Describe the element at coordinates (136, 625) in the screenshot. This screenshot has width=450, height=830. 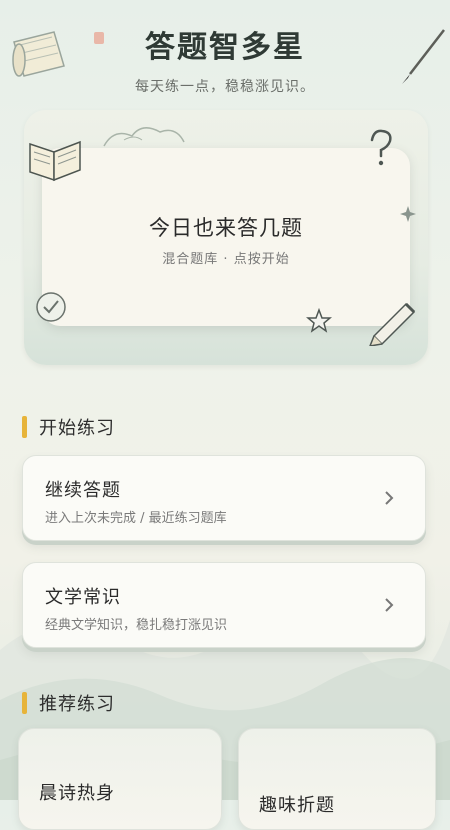
I see `card-description: 经典文学知识，稳扎稳打涨见识` at that location.